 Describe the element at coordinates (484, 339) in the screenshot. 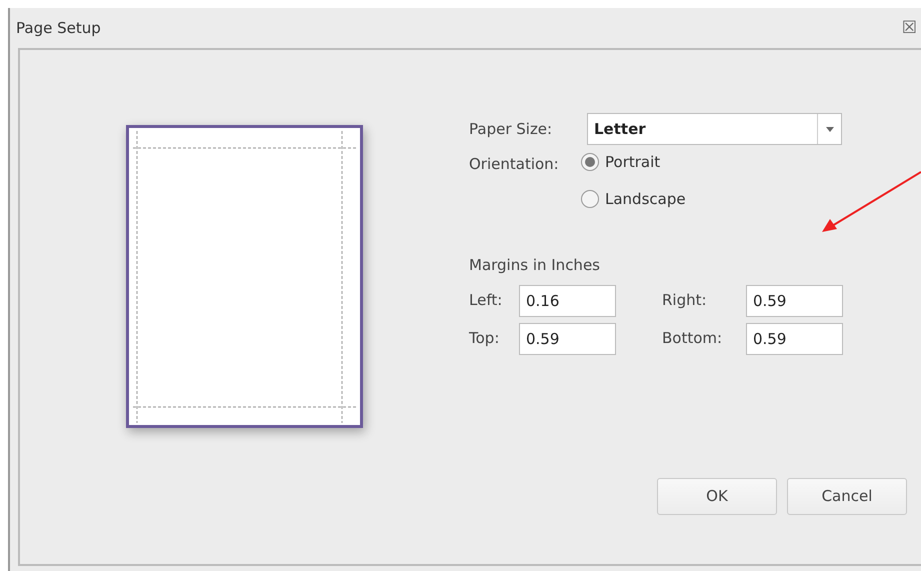

I see `field-label: Top:` at that location.